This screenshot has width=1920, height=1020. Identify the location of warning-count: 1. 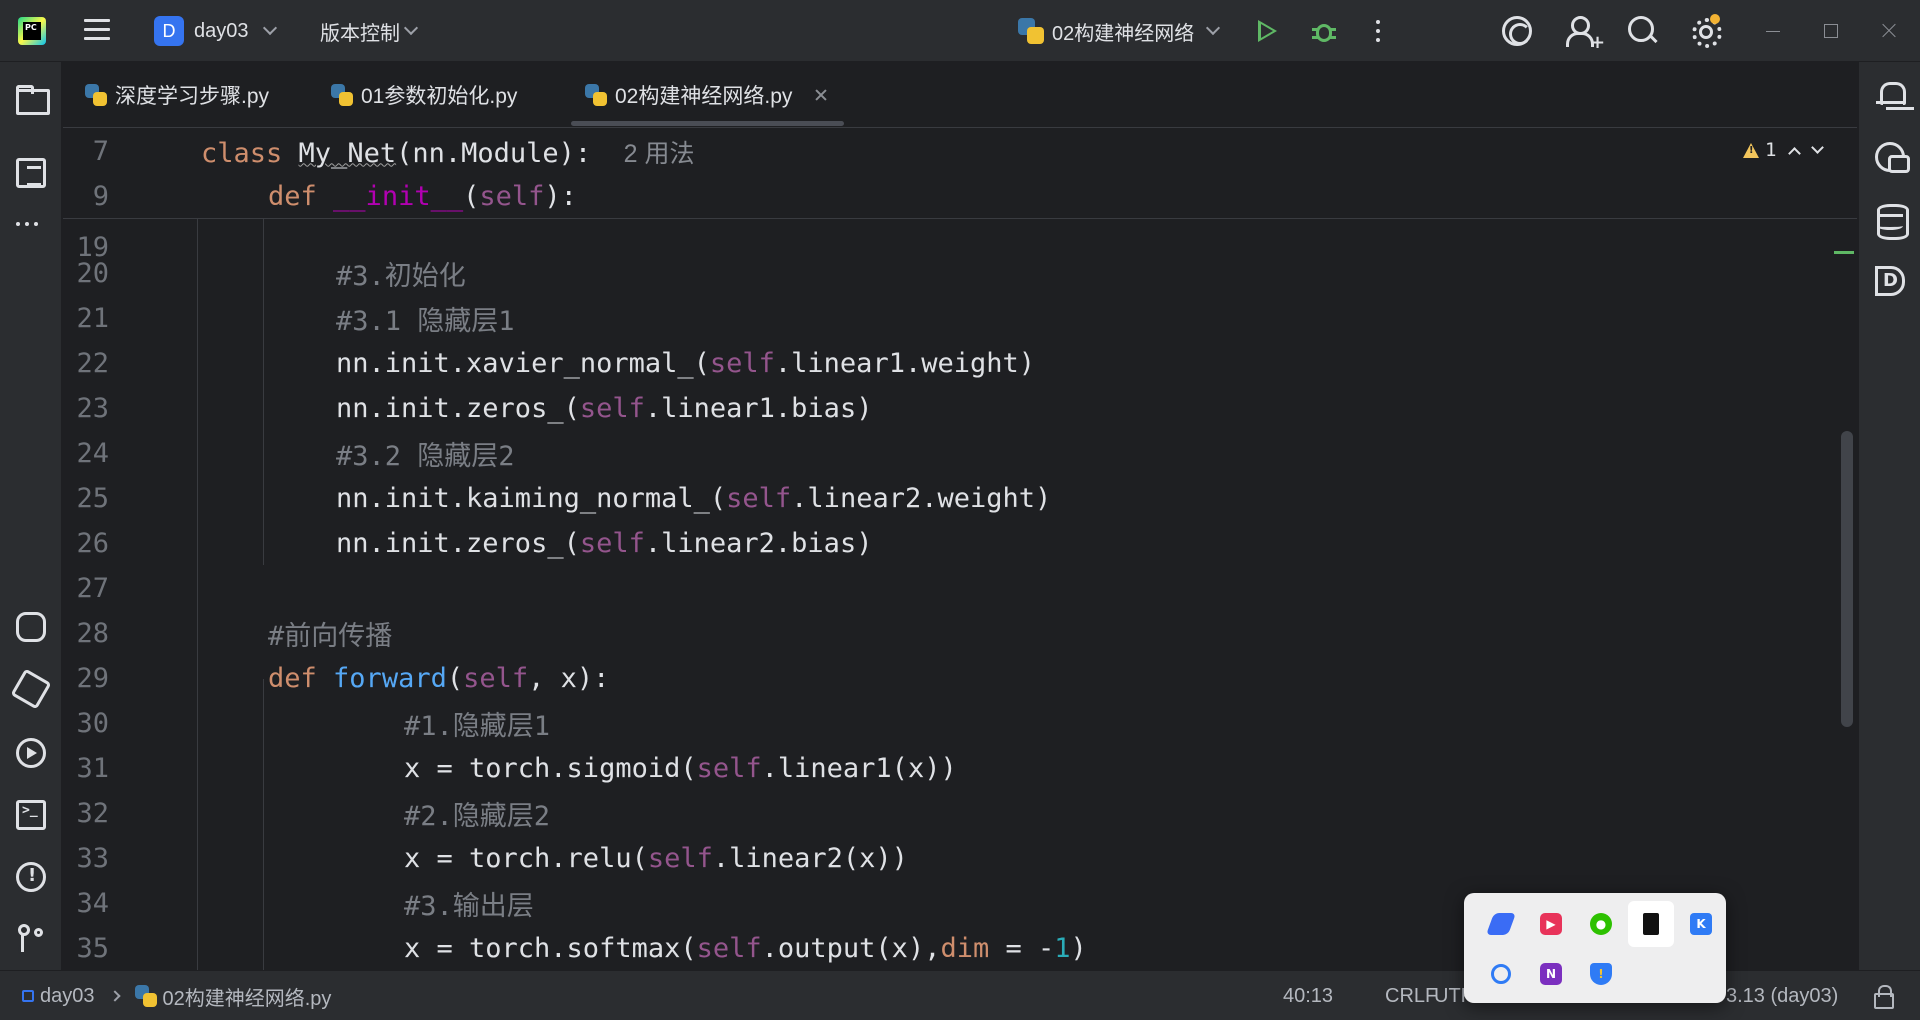
(1771, 150).